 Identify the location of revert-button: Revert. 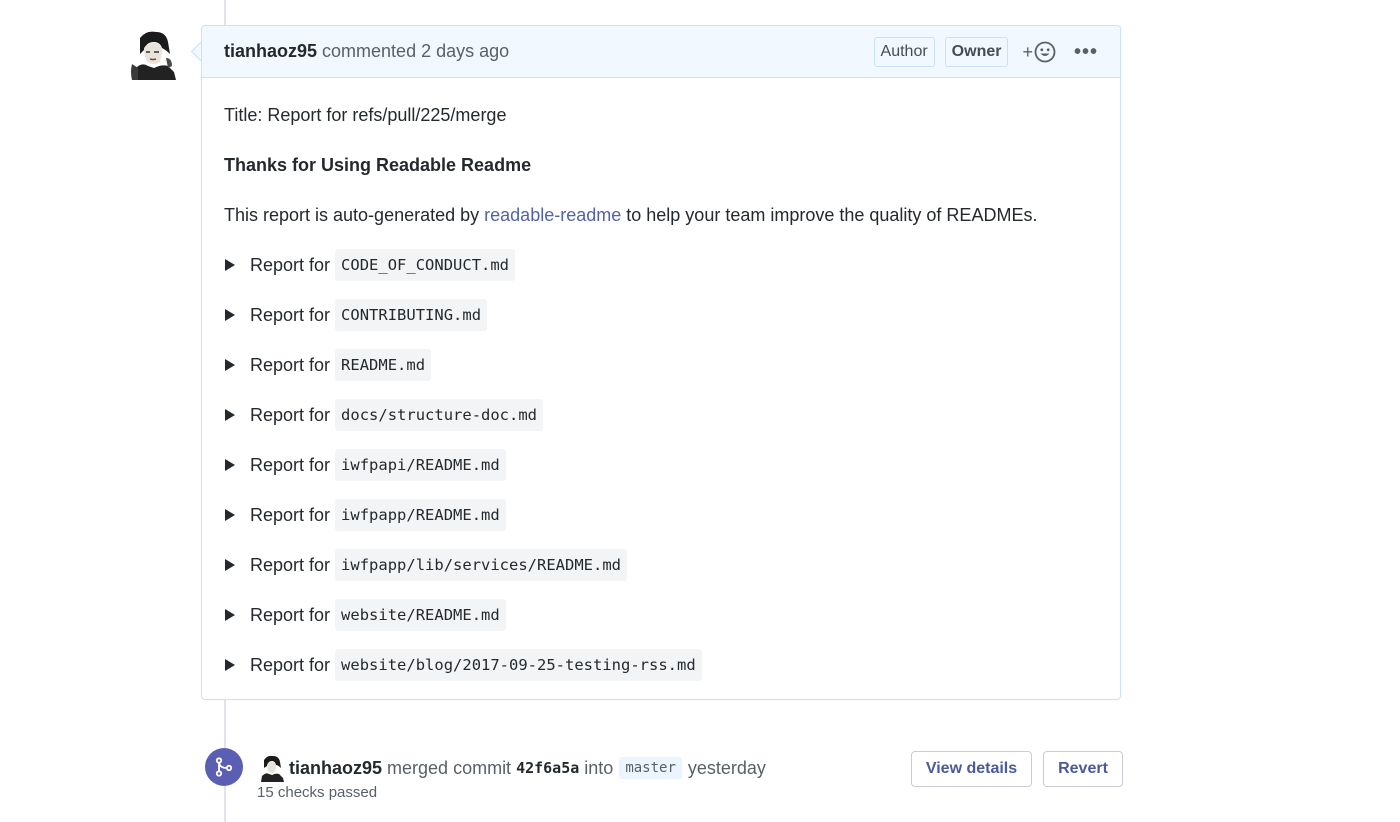
(1083, 769).